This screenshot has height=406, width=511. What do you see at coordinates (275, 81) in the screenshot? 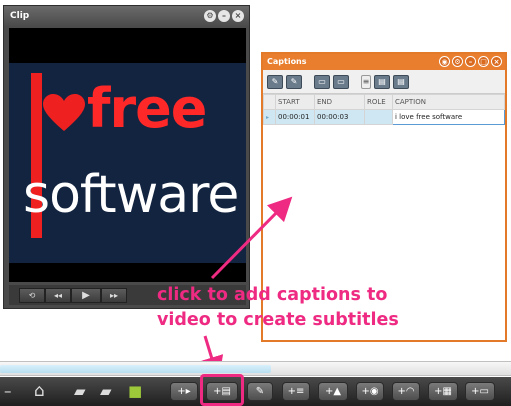
I see `add-caption-icon: ✎` at bounding box center [275, 81].